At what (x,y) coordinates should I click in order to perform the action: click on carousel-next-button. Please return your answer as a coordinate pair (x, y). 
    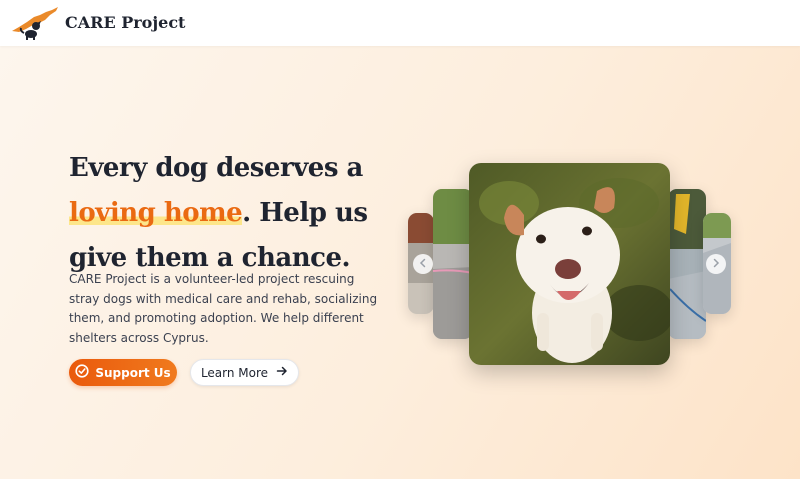
    Looking at the image, I should click on (716, 264).